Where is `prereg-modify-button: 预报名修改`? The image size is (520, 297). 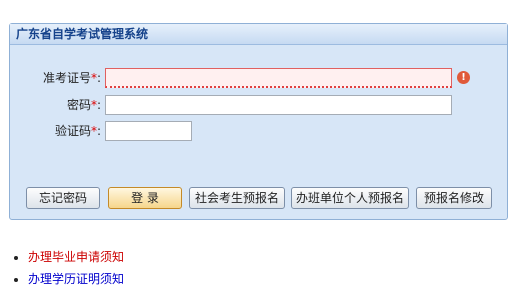 prereg-modify-button: 预报名修改 is located at coordinates (454, 198).